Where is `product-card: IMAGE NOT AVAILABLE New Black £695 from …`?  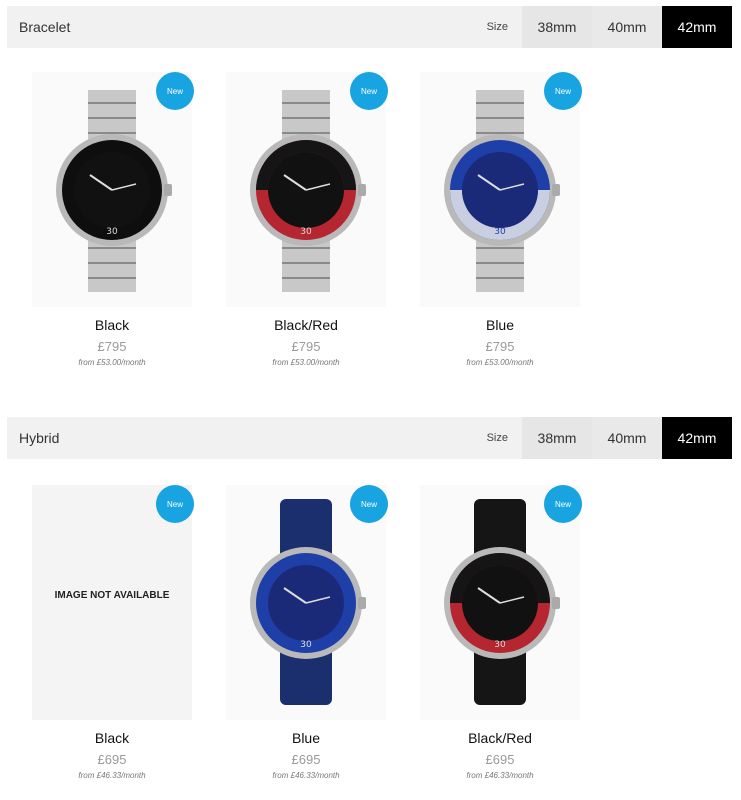
product-card: IMAGE NOT AVAILABLE New Black £695 from … is located at coordinates (112, 632).